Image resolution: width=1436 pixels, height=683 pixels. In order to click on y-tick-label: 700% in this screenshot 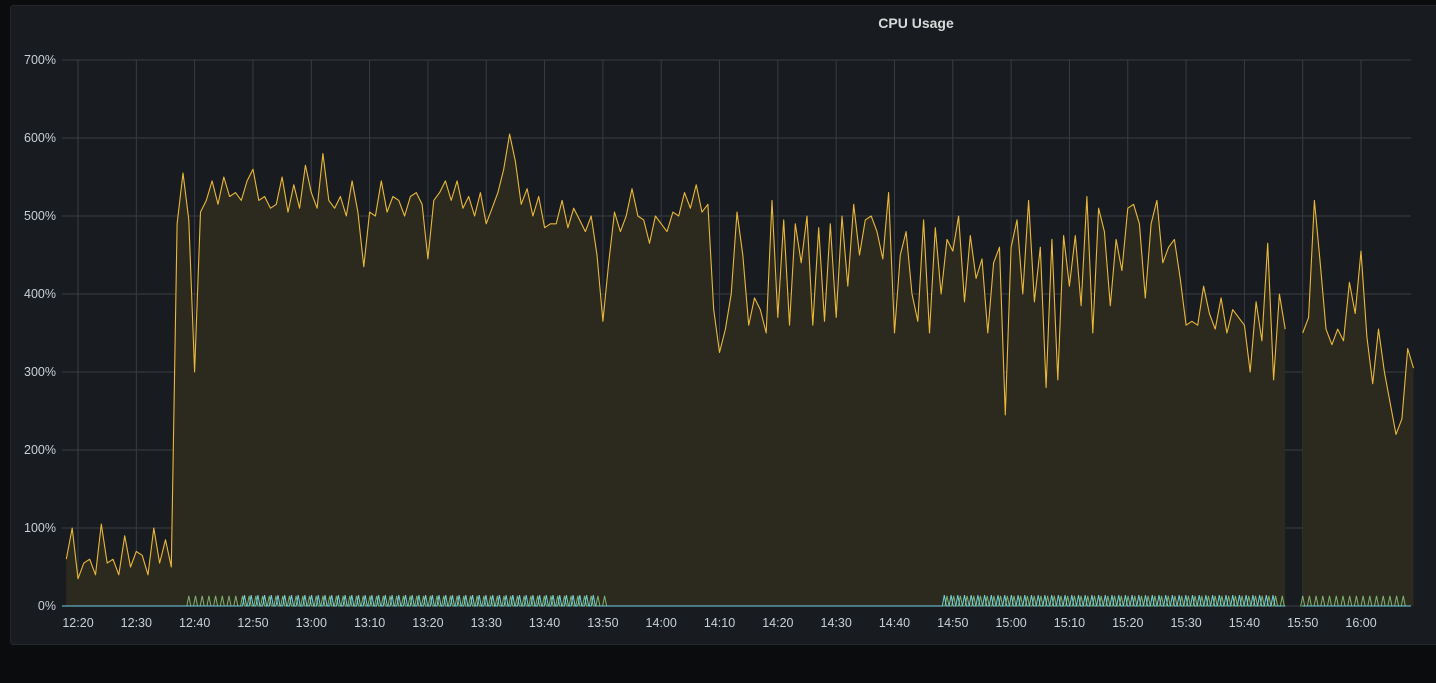, I will do `click(40, 60)`.